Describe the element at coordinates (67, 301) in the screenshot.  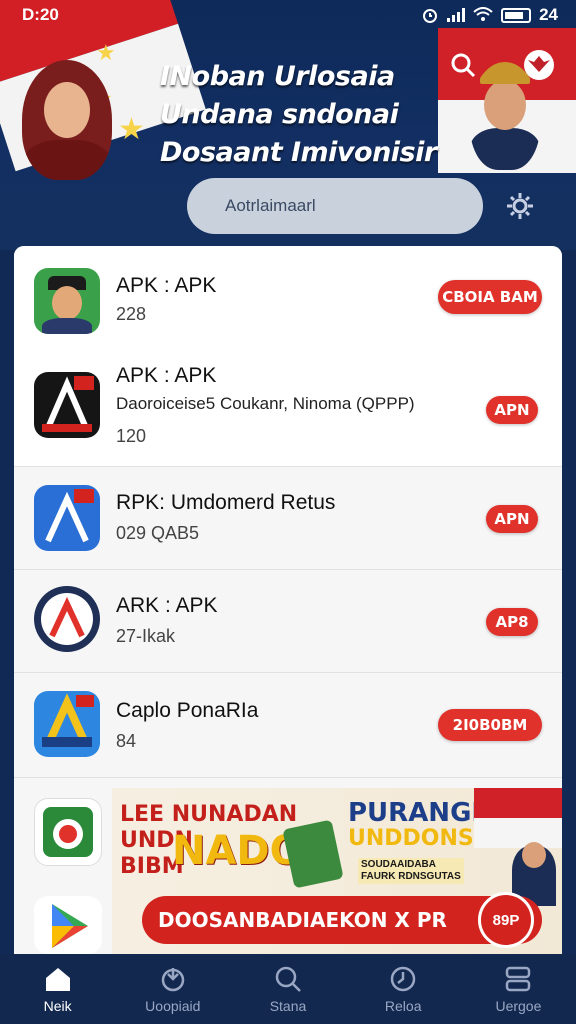
I see `app-icon-king` at that location.